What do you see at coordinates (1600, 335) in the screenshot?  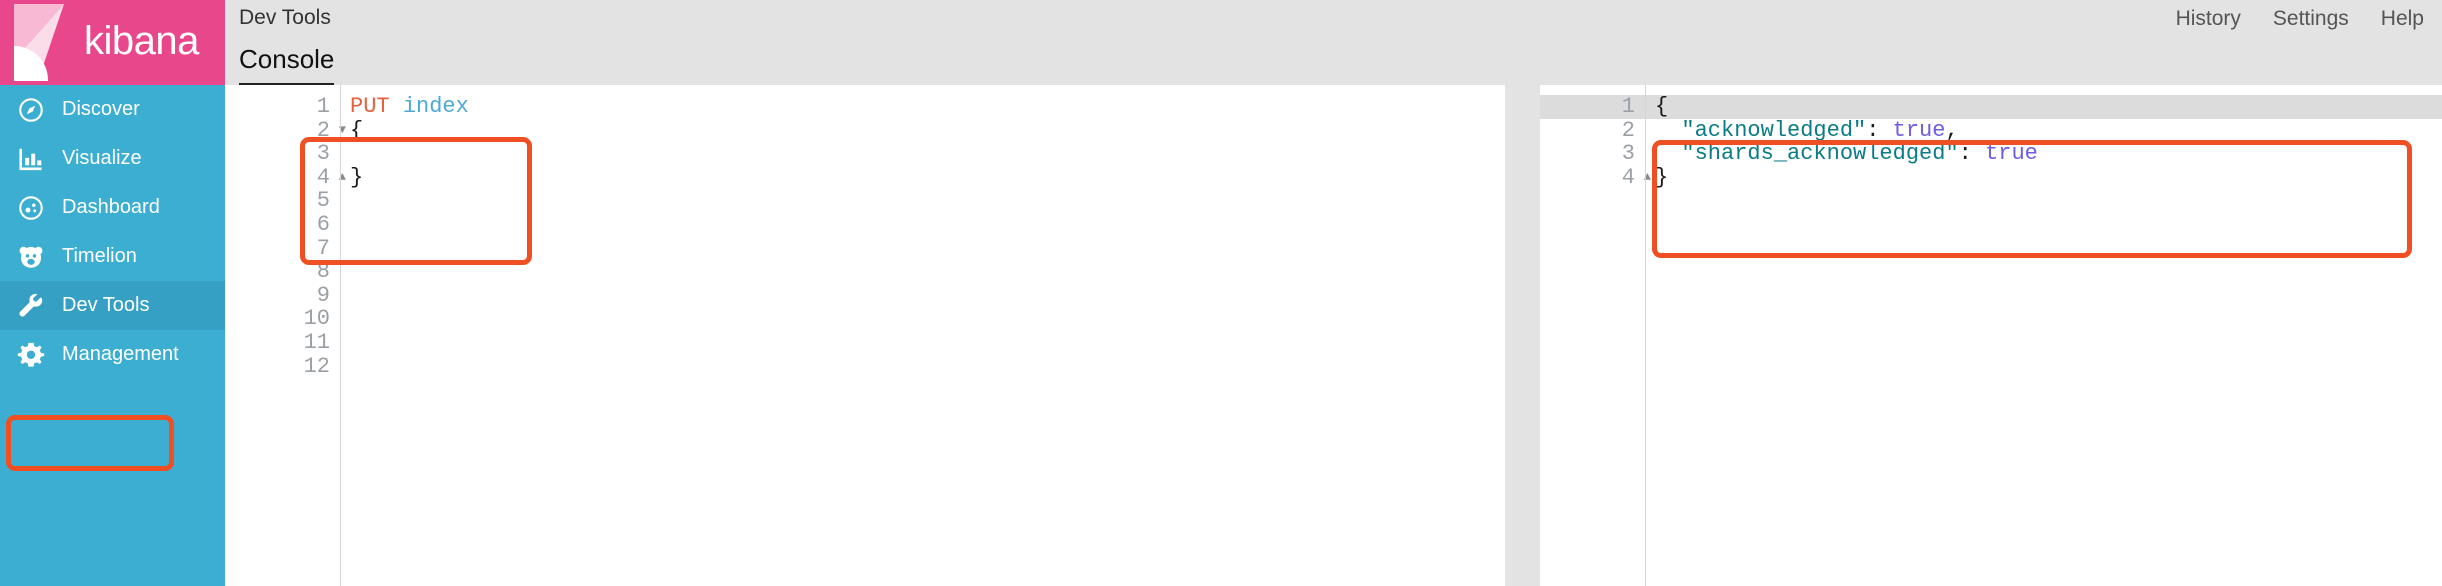 I see `response-gutter: 1▼234▲` at bounding box center [1600, 335].